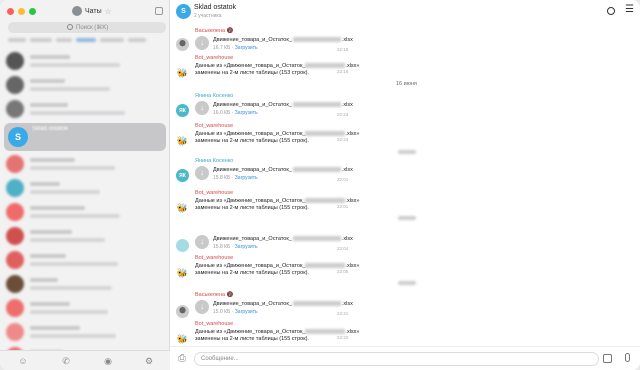  I want to click on sidebar-title: Чаты ☆, so click(92, 11).